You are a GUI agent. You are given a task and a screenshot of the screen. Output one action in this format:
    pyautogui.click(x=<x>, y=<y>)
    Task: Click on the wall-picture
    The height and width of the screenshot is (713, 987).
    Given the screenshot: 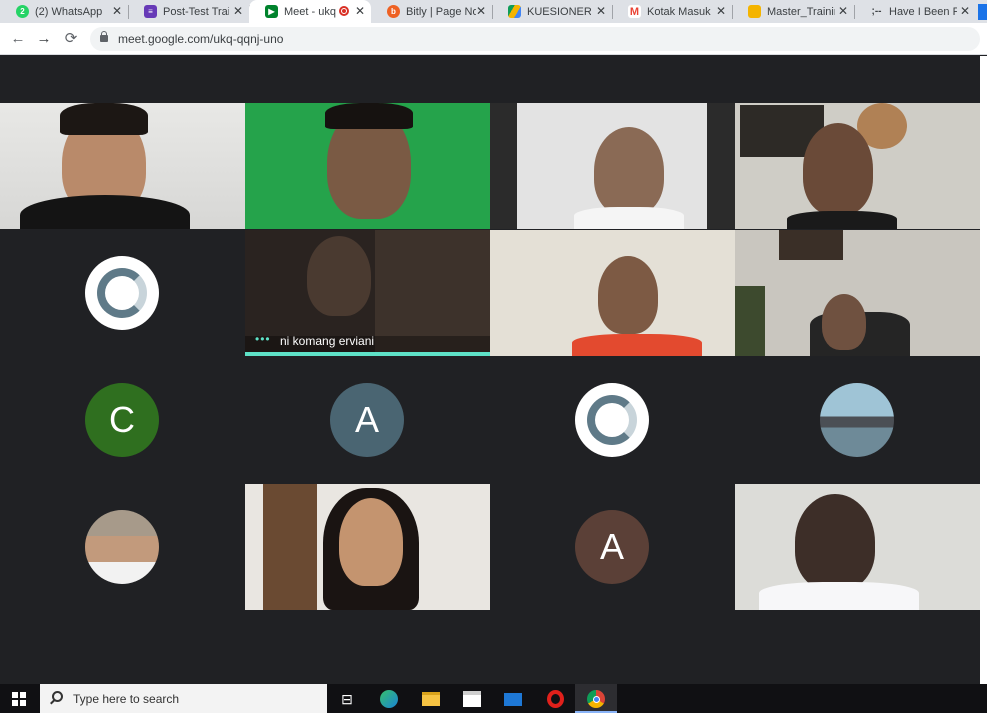 What is the action you would take?
    pyautogui.click(x=811, y=245)
    